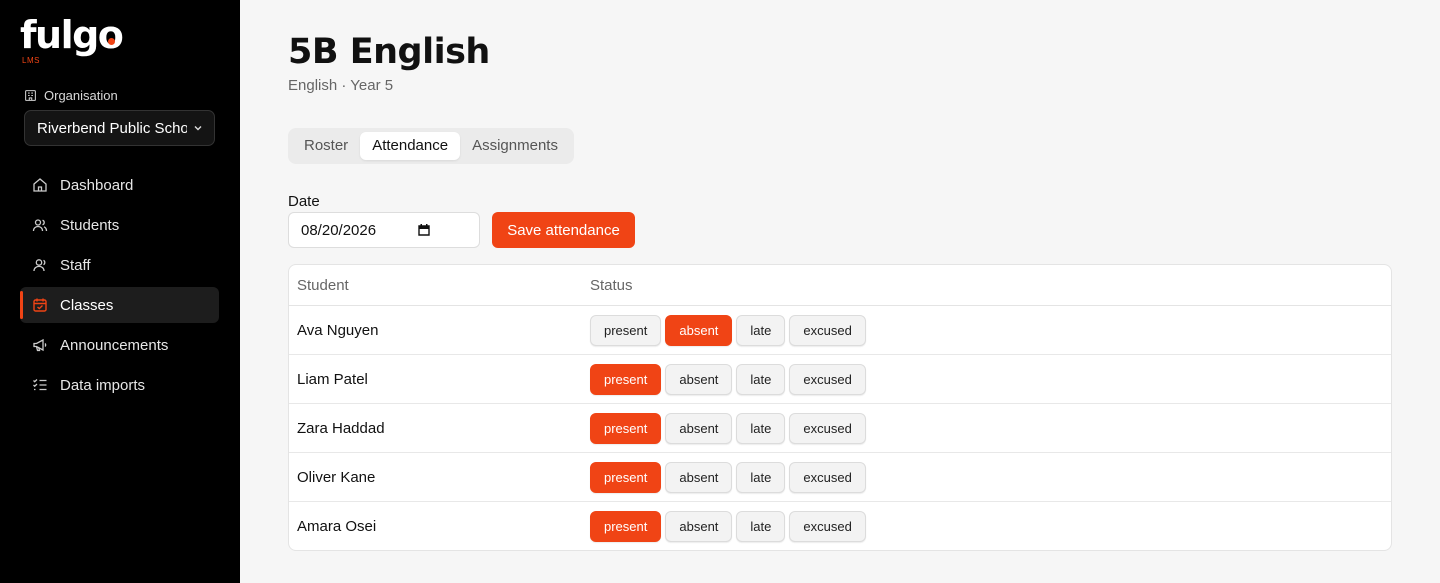 The width and height of the screenshot is (1440, 583). Describe the element at coordinates (336, 477) in the screenshot. I see `student-name: Oliver Kane` at that location.